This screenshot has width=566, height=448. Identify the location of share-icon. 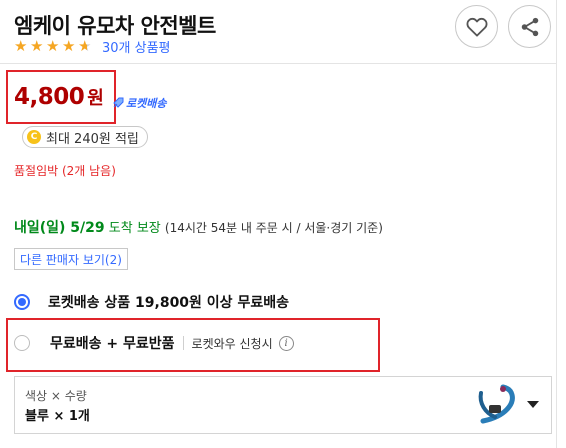
(529, 26).